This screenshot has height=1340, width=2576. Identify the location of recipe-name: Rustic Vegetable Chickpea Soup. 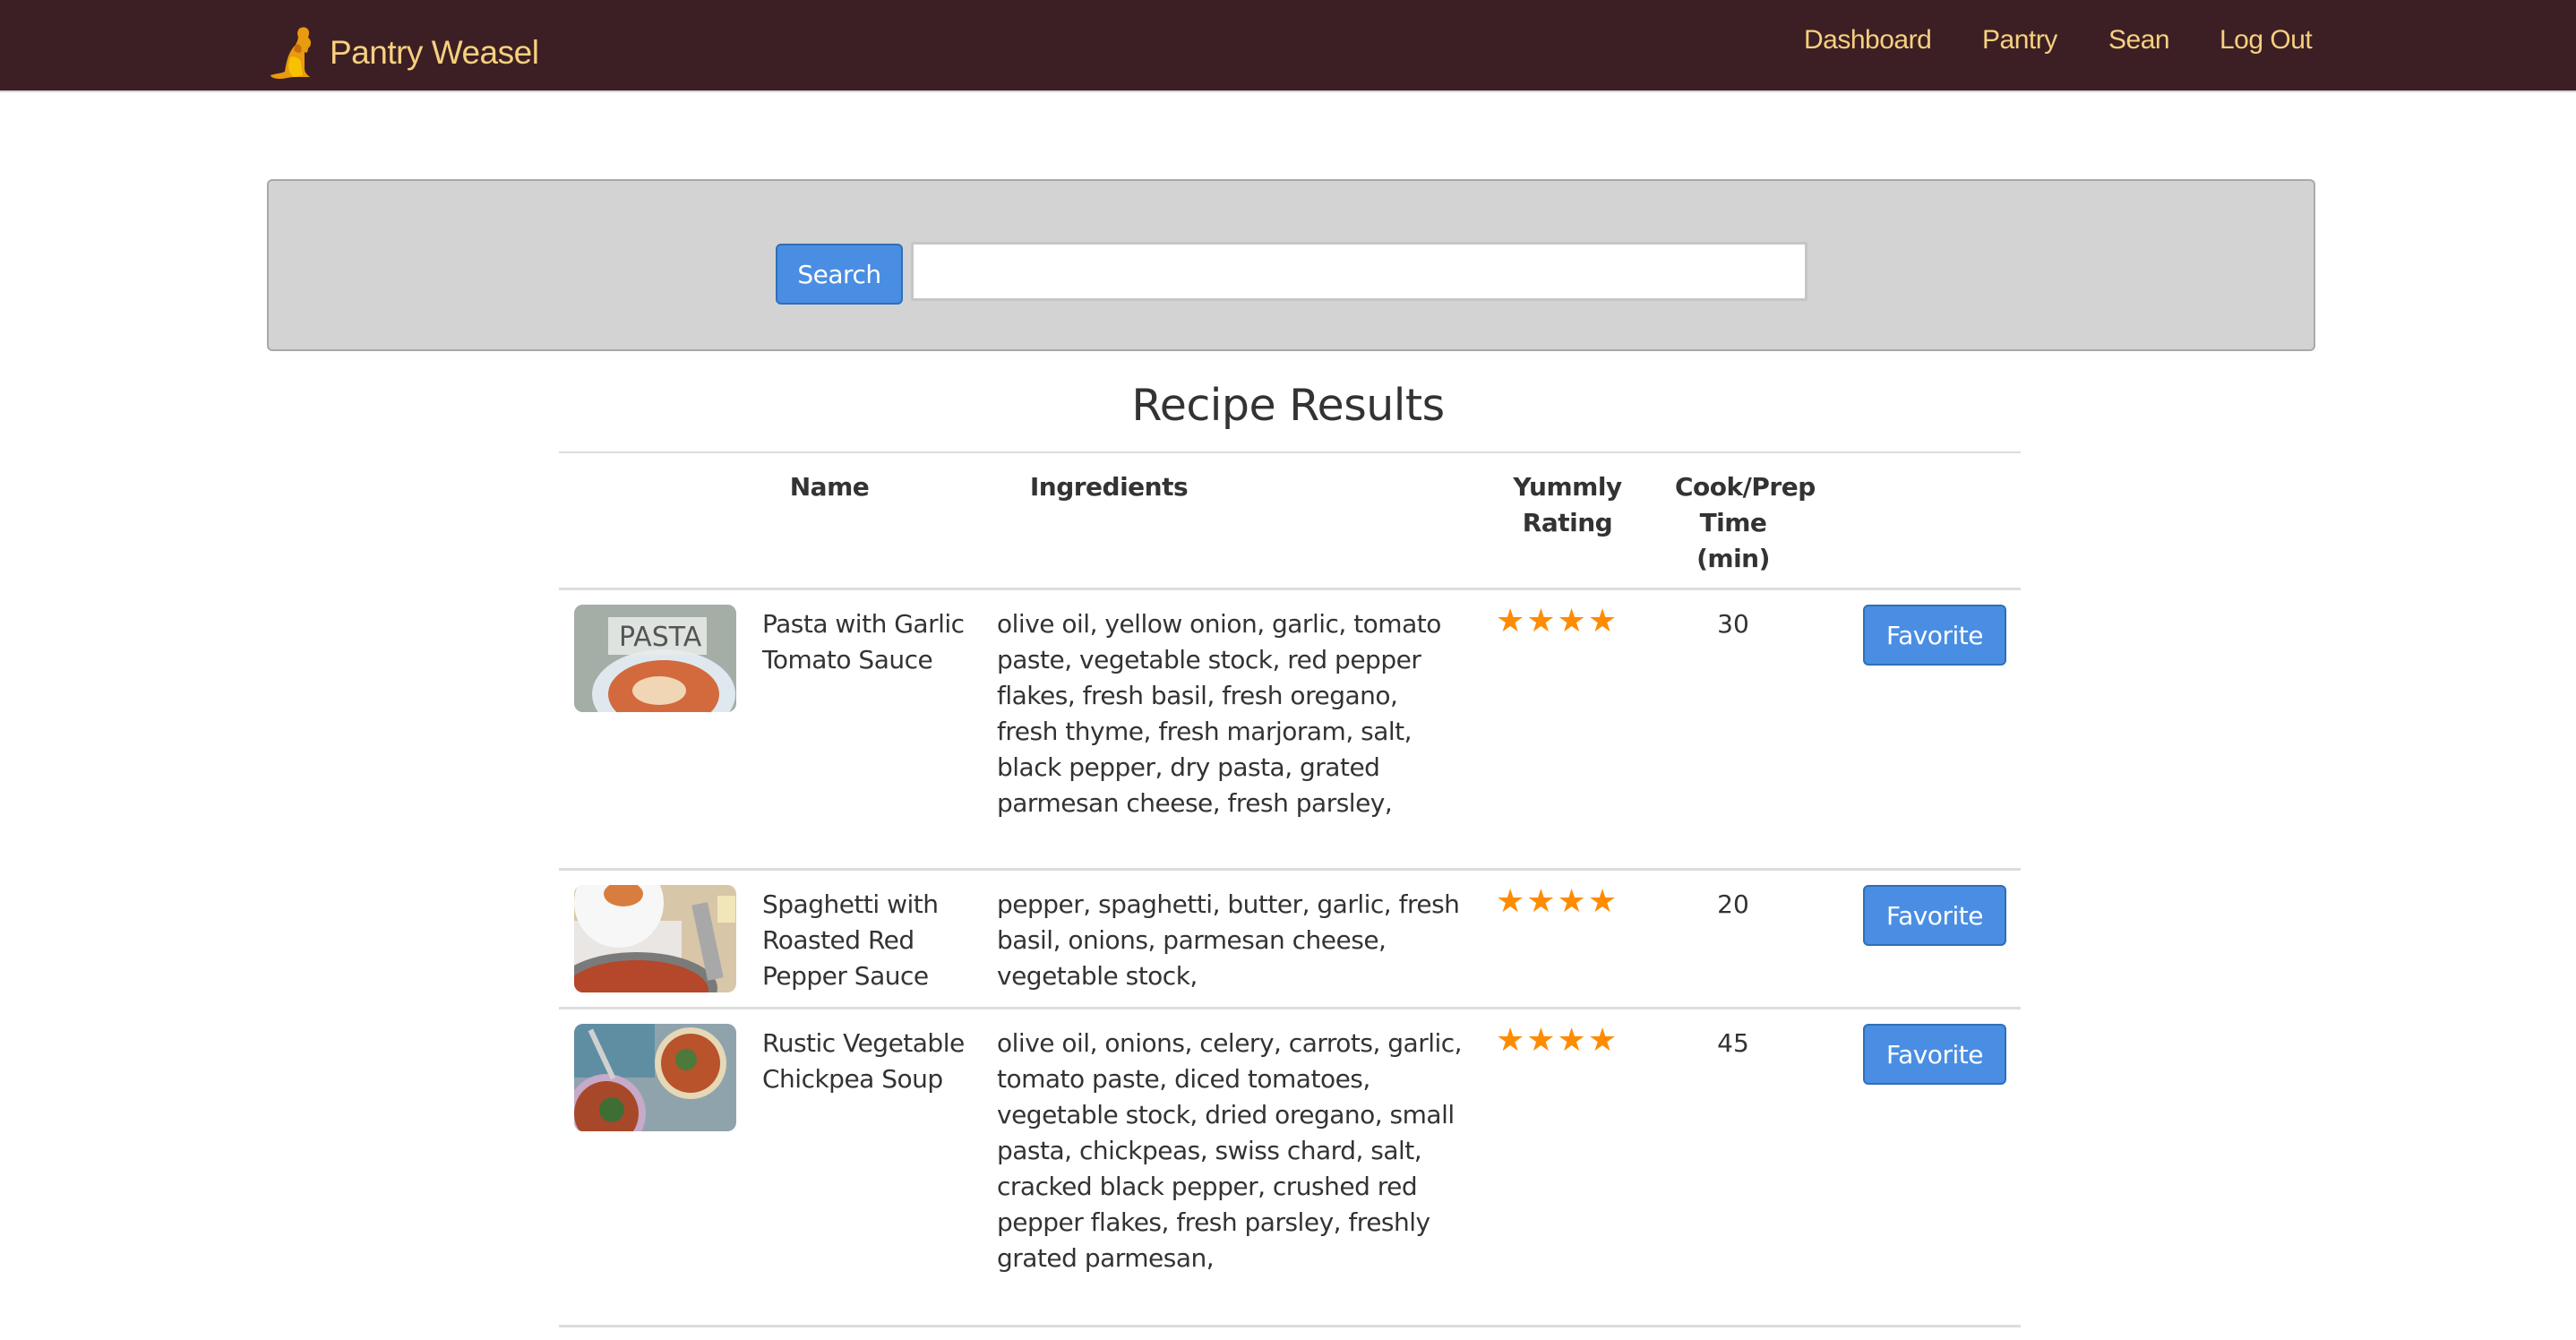
(869, 1061).